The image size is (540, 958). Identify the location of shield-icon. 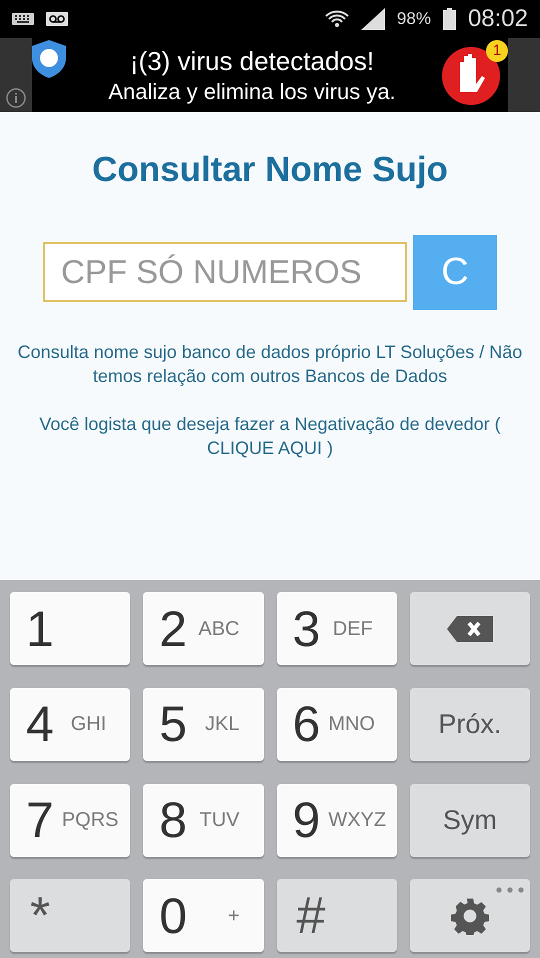
(49, 59).